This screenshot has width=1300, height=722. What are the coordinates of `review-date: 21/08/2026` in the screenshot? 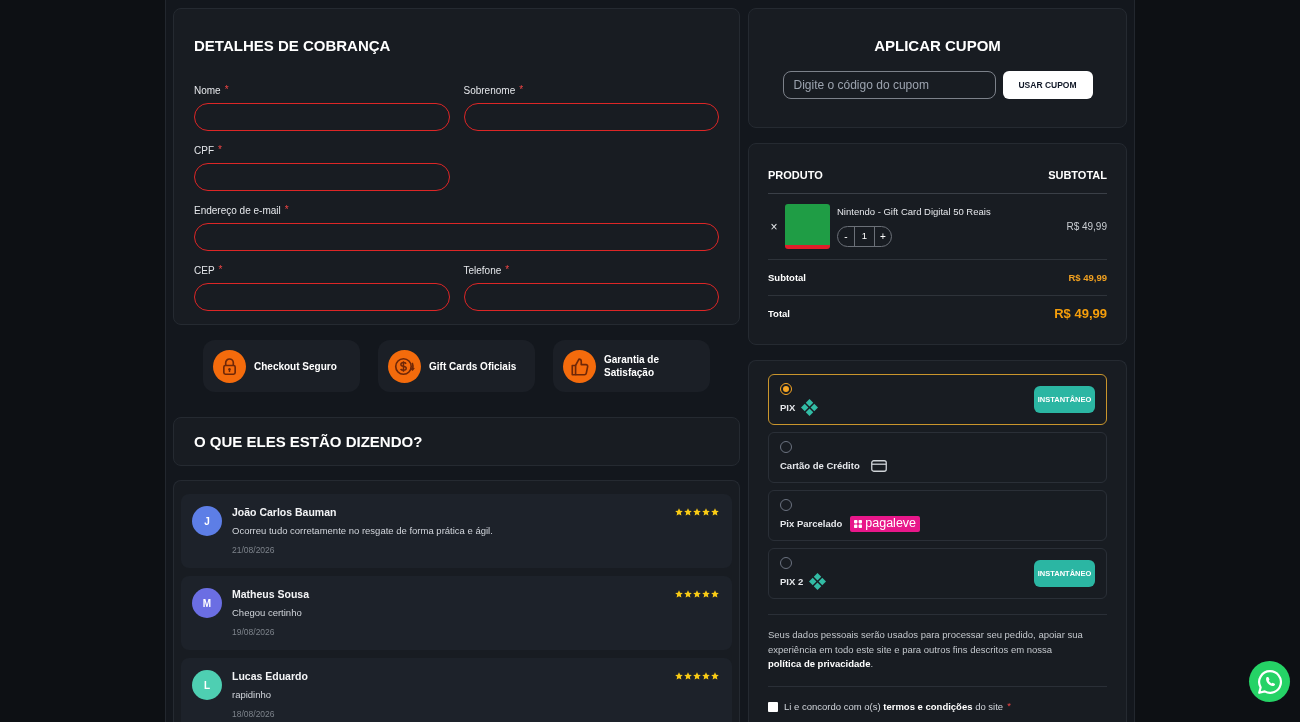 It's located at (253, 550).